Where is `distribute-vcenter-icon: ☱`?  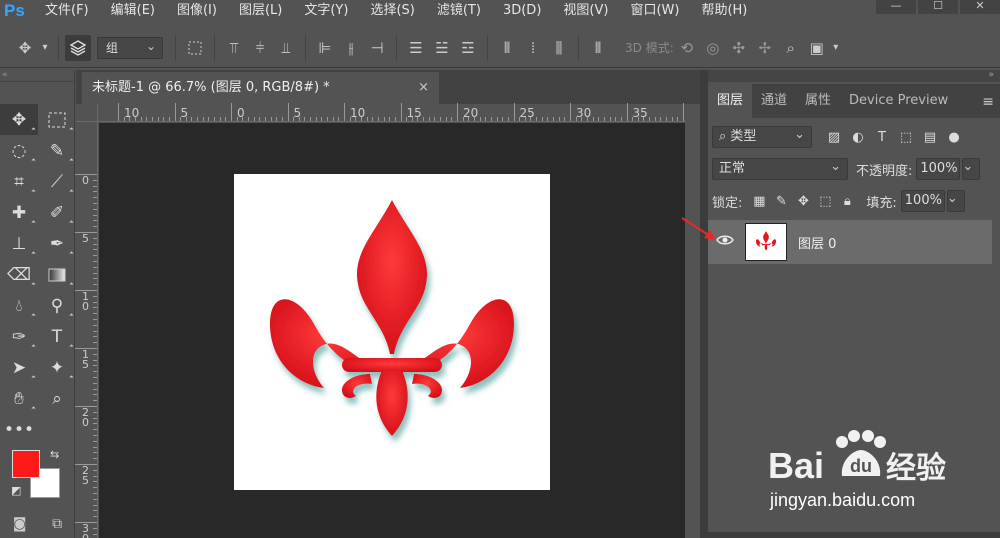 distribute-vcenter-icon: ☱ is located at coordinates (442, 48).